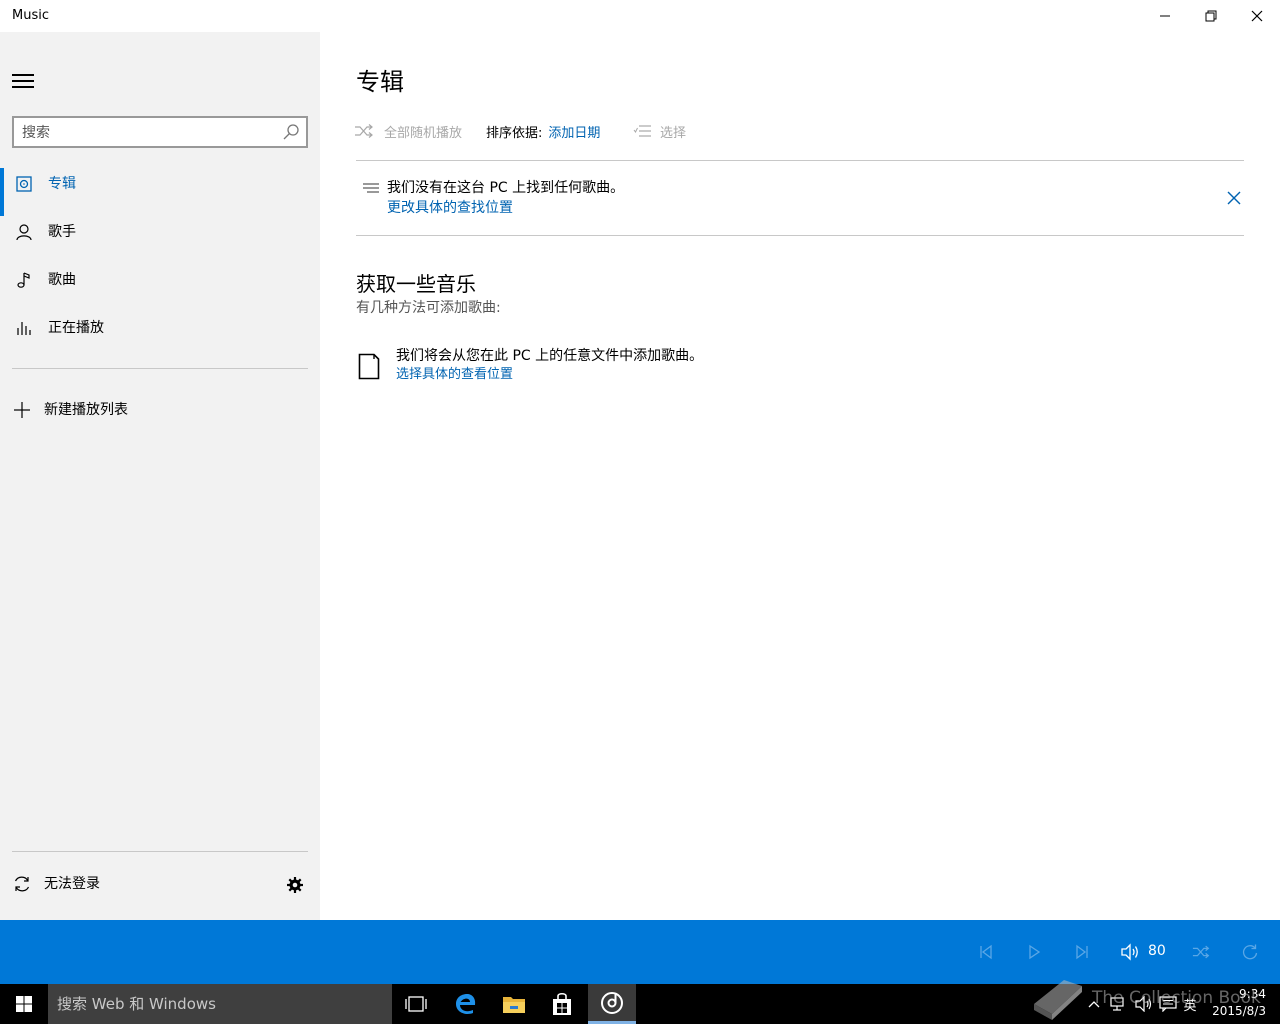 This screenshot has width=1280, height=1024. I want to click on task-view-button, so click(416, 1004).